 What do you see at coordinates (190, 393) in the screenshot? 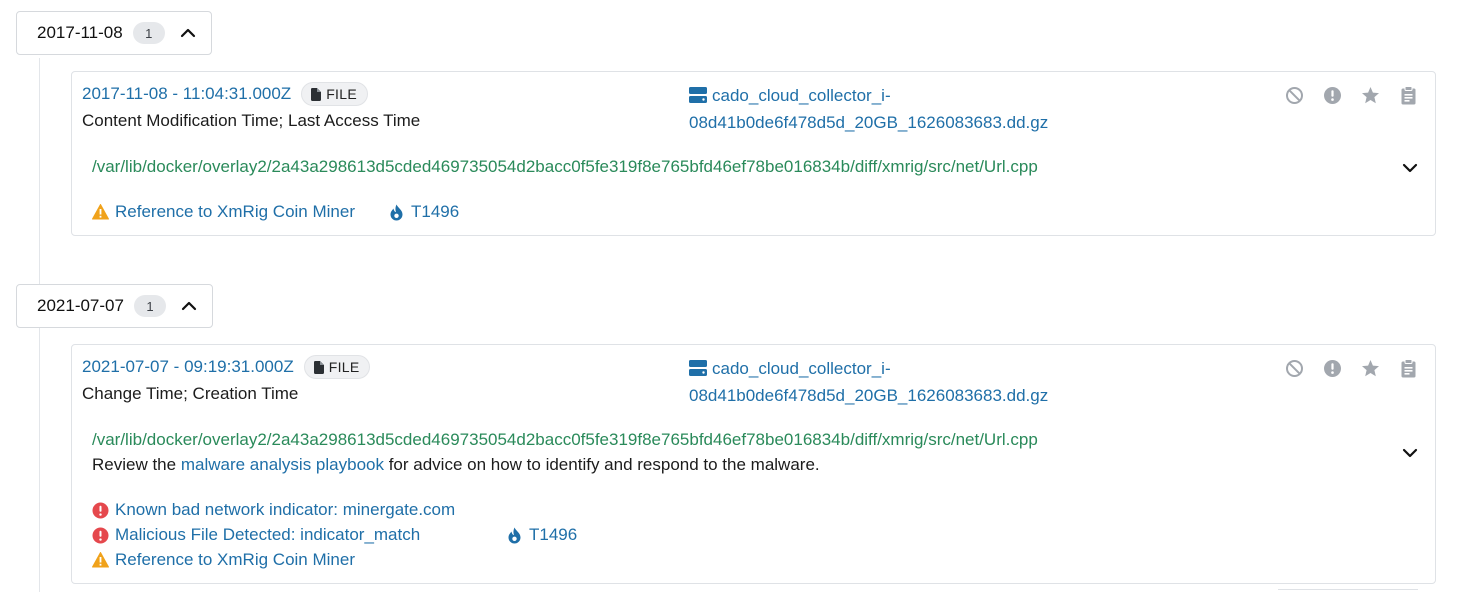
I see `event-description: Change Time; Creation Time` at bounding box center [190, 393].